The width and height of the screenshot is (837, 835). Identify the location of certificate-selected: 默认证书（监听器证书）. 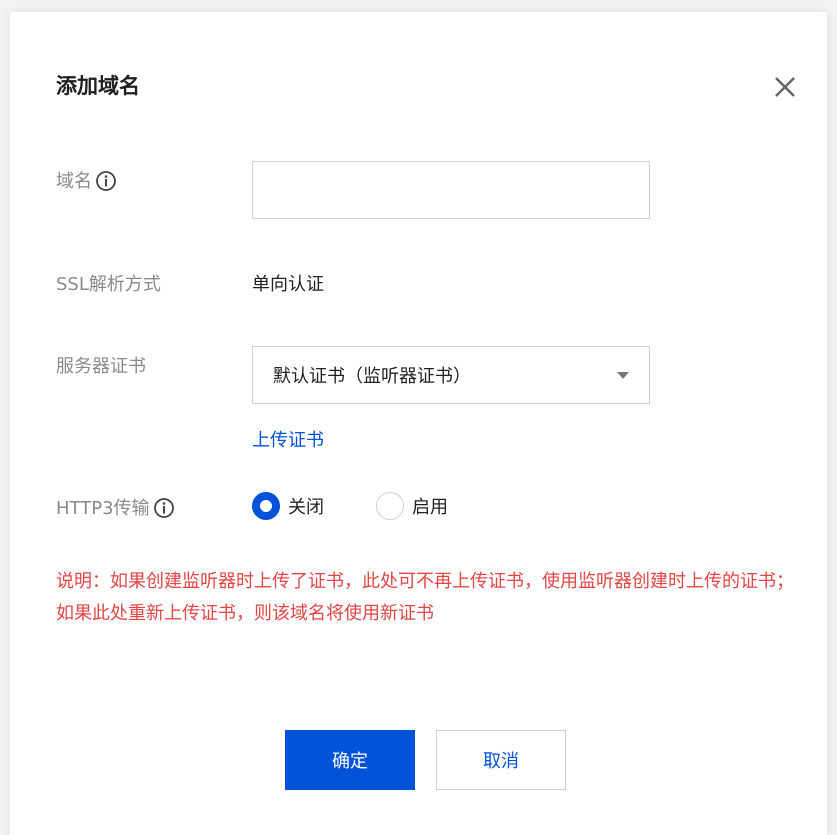
(372, 376).